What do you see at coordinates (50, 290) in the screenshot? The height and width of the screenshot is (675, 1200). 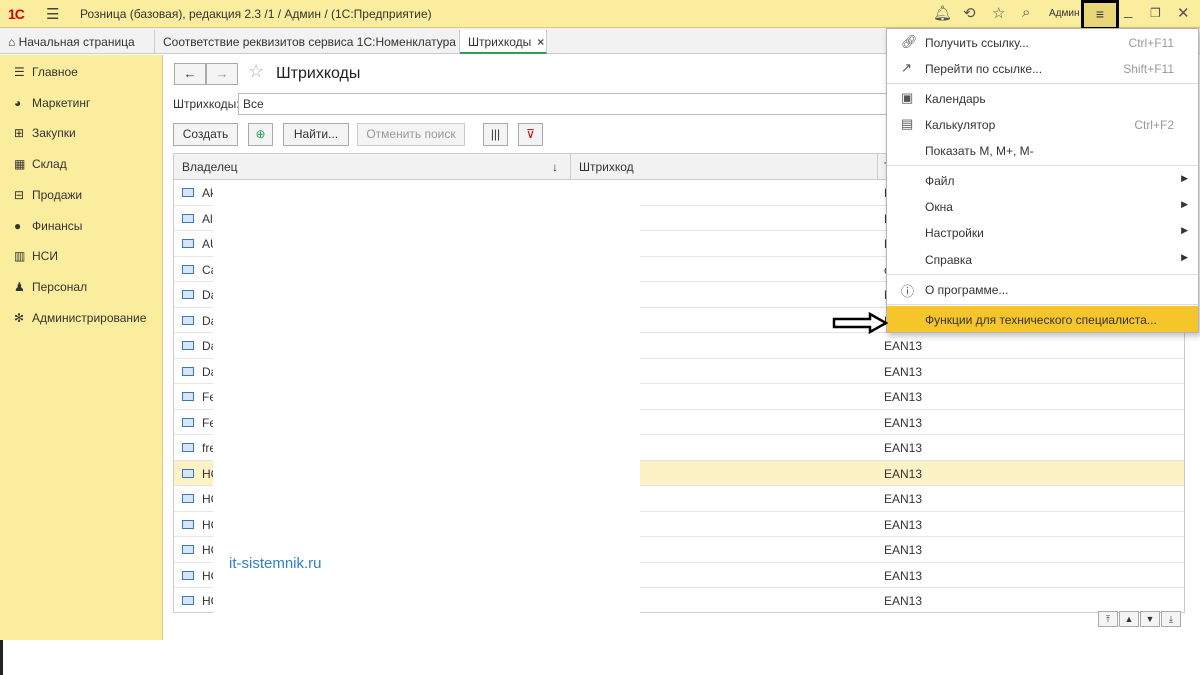 I see `sidebar-item-staff: ♟ Персонал` at bounding box center [50, 290].